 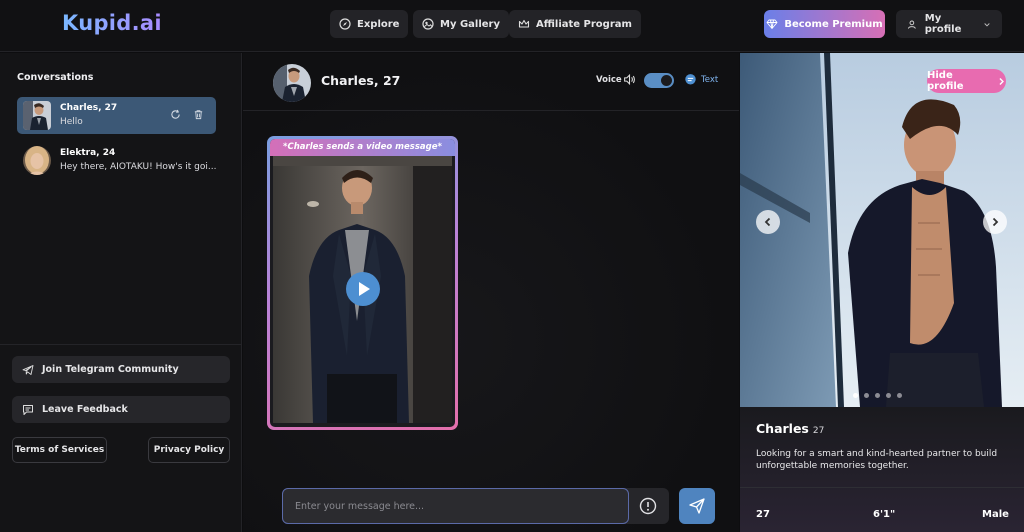 What do you see at coordinates (763, 514) in the screenshot?
I see `profile-stat-age: 27` at bounding box center [763, 514].